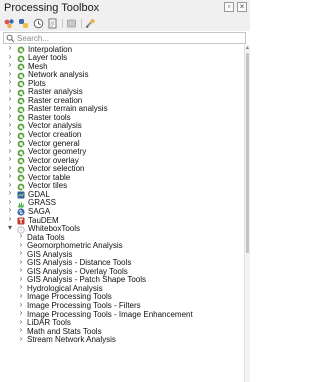  What do you see at coordinates (122, 339) in the screenshot?
I see `tree-item-stream-network-analysis: › Stream Network Analysis` at bounding box center [122, 339].